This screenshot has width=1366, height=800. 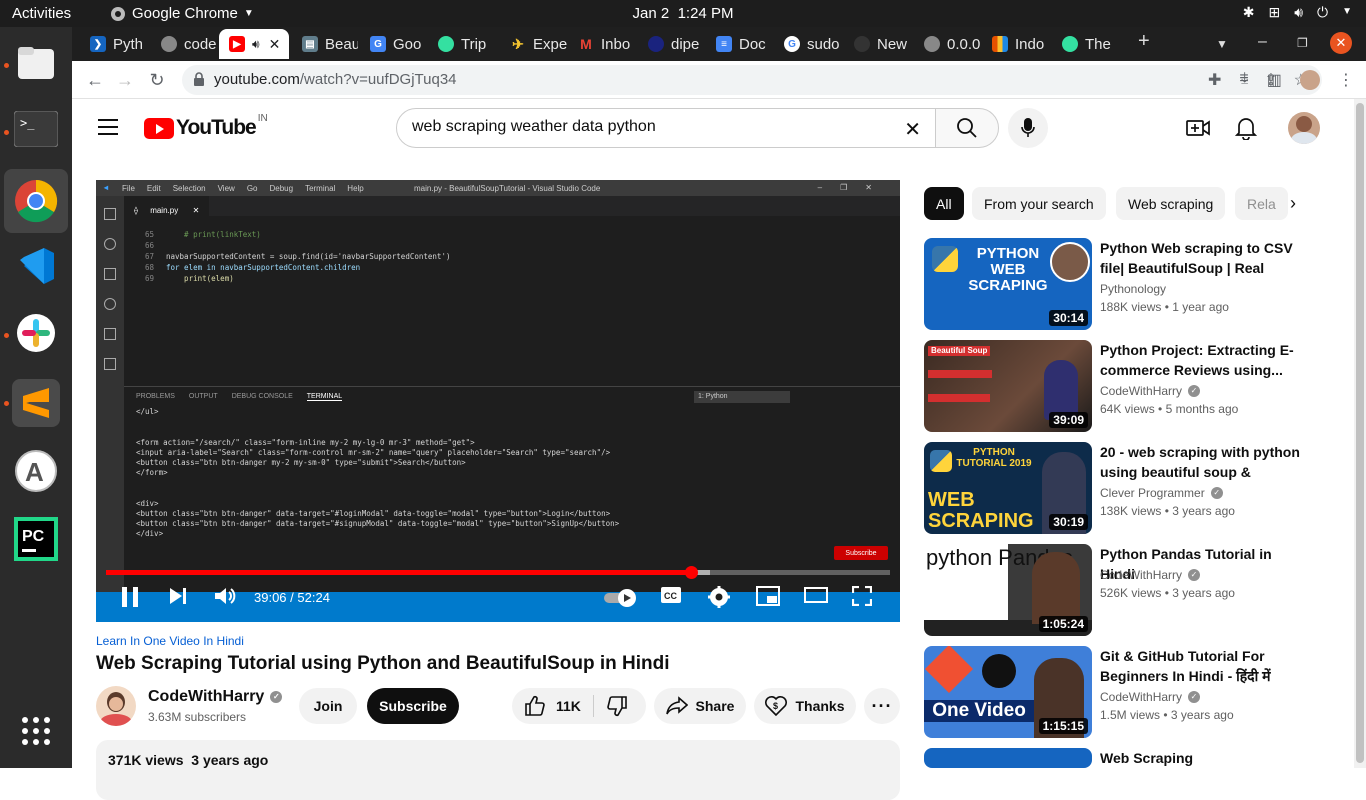 I want to click on close-window-button: ✕, so click(x=1341, y=43).